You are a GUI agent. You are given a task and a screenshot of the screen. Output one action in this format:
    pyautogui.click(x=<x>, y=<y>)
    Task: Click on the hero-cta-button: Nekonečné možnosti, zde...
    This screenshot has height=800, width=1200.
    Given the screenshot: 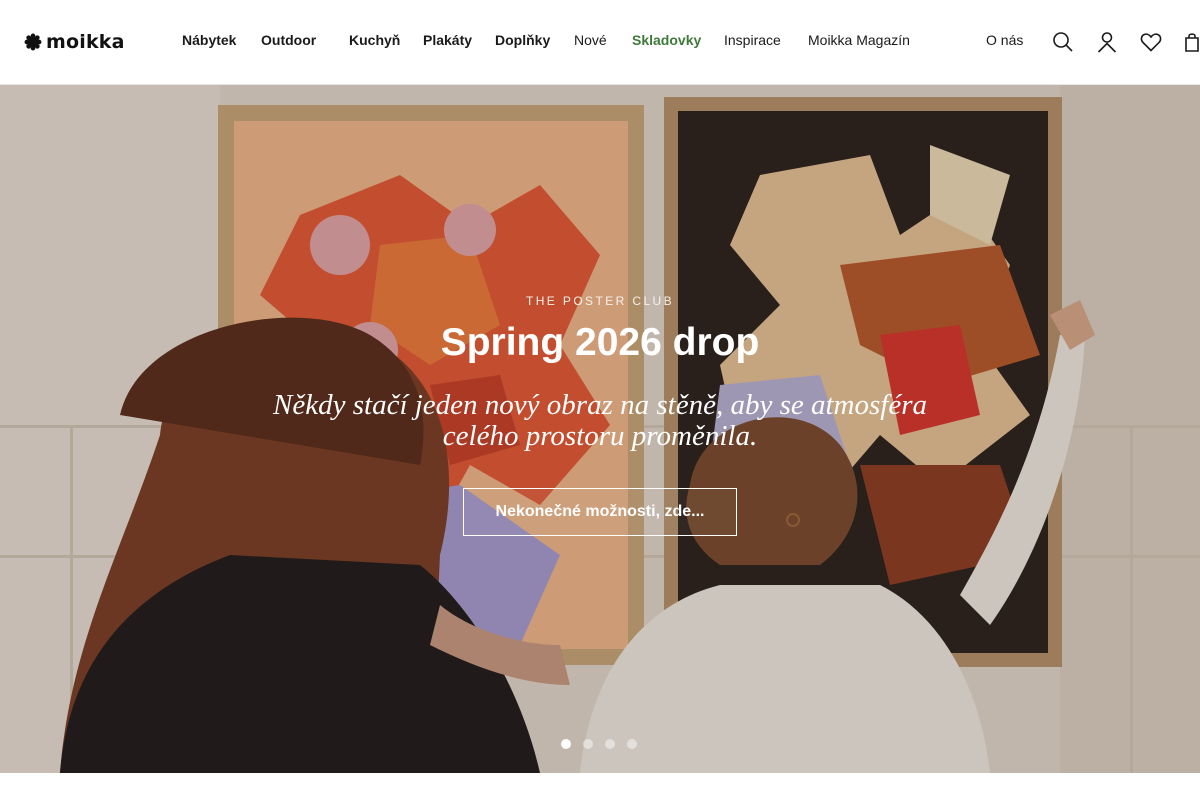 What is the action you would take?
    pyautogui.click(x=600, y=512)
    